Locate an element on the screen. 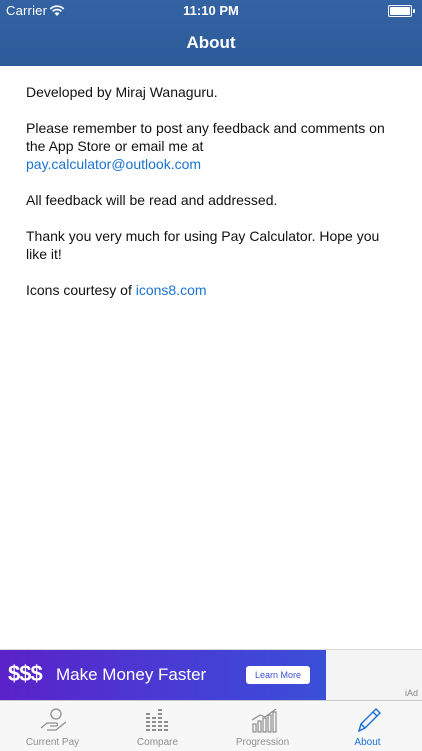 The width and height of the screenshot is (422, 751). icons-credit-text: Icons courtesy of is located at coordinates (79, 290).